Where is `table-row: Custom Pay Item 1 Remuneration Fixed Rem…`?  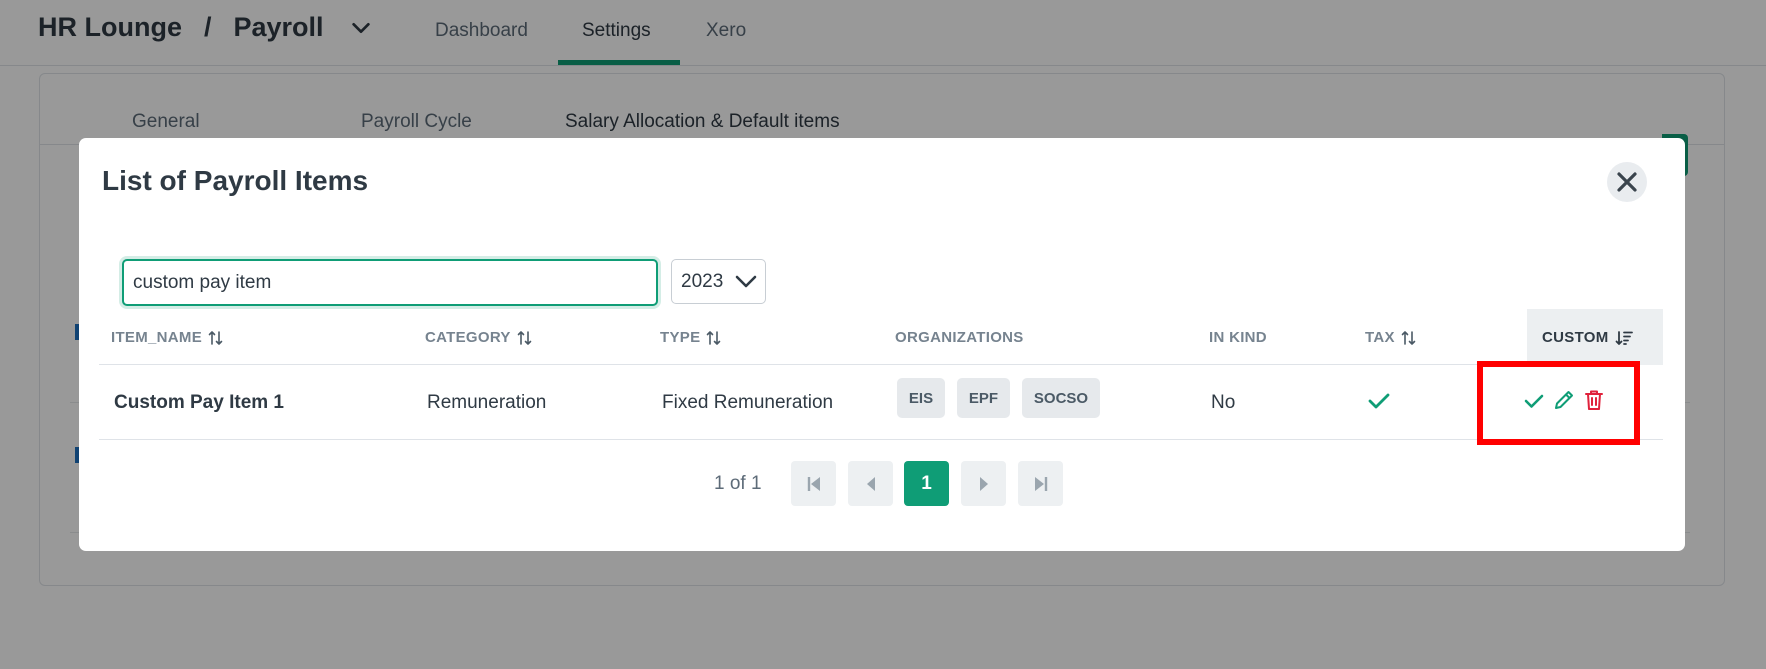
table-row: Custom Pay Item 1 Remuneration Fixed Rem… is located at coordinates (881, 402).